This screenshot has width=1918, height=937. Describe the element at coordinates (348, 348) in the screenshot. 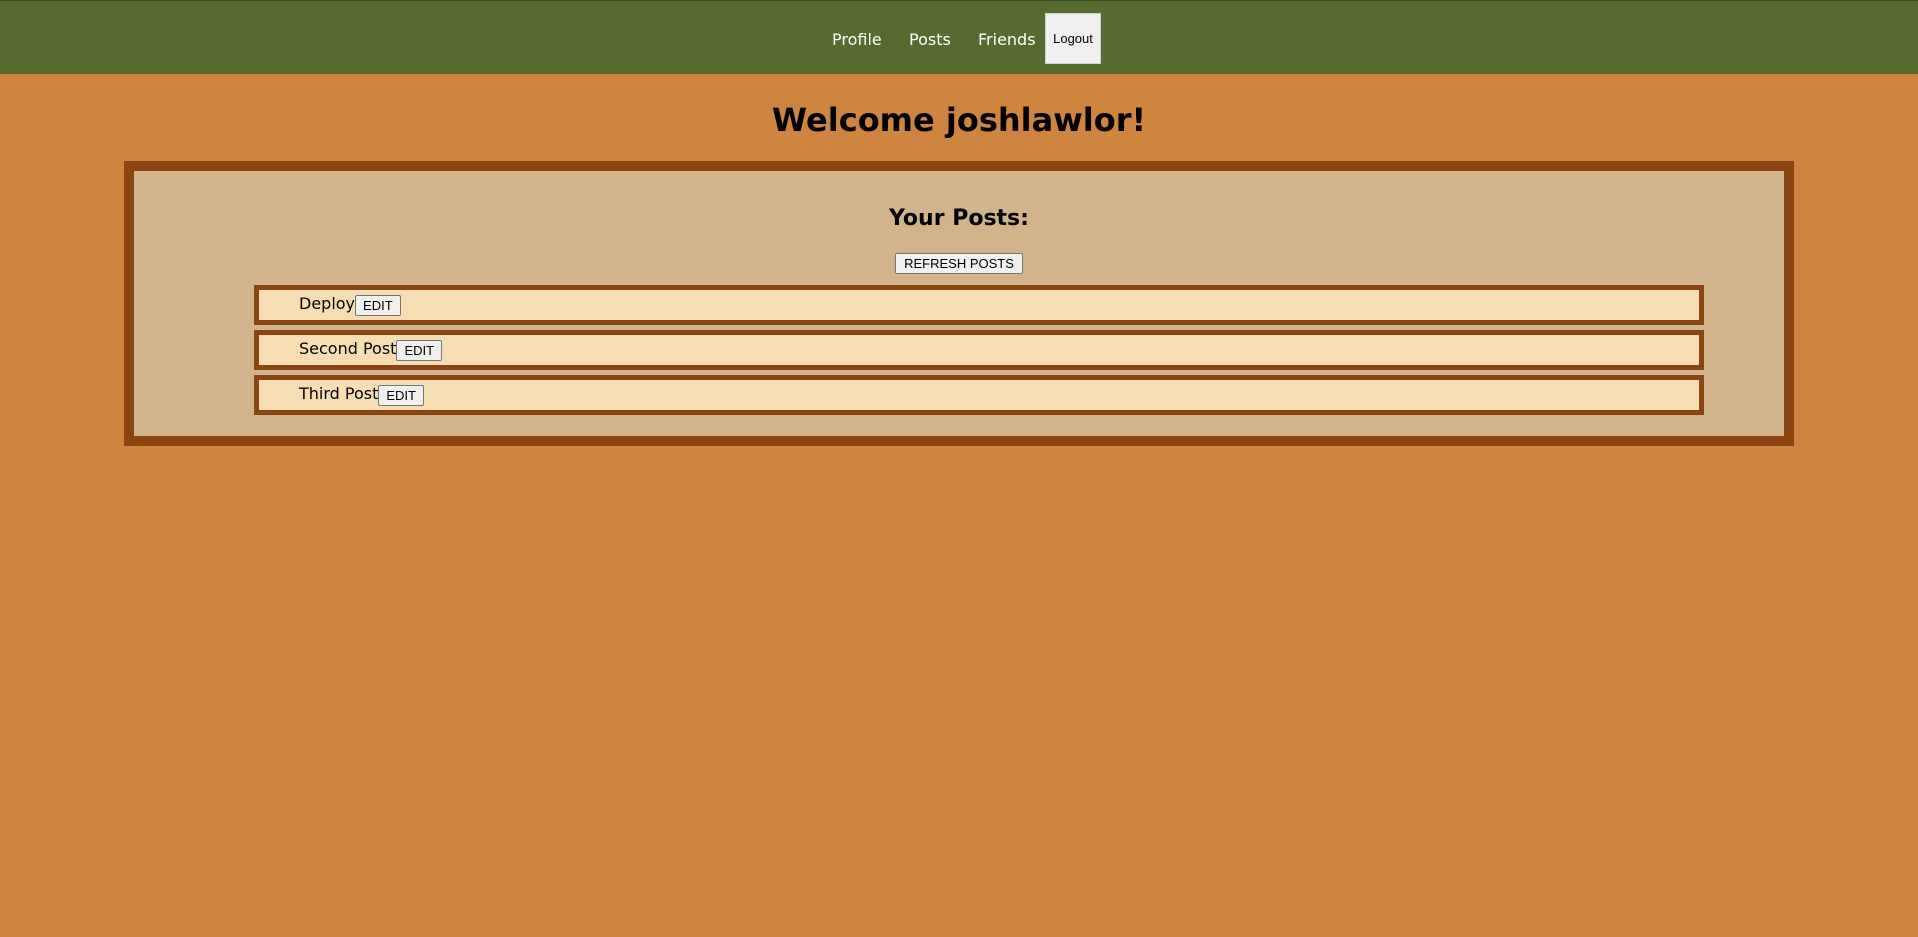

I see `post-title: Second Post` at that location.